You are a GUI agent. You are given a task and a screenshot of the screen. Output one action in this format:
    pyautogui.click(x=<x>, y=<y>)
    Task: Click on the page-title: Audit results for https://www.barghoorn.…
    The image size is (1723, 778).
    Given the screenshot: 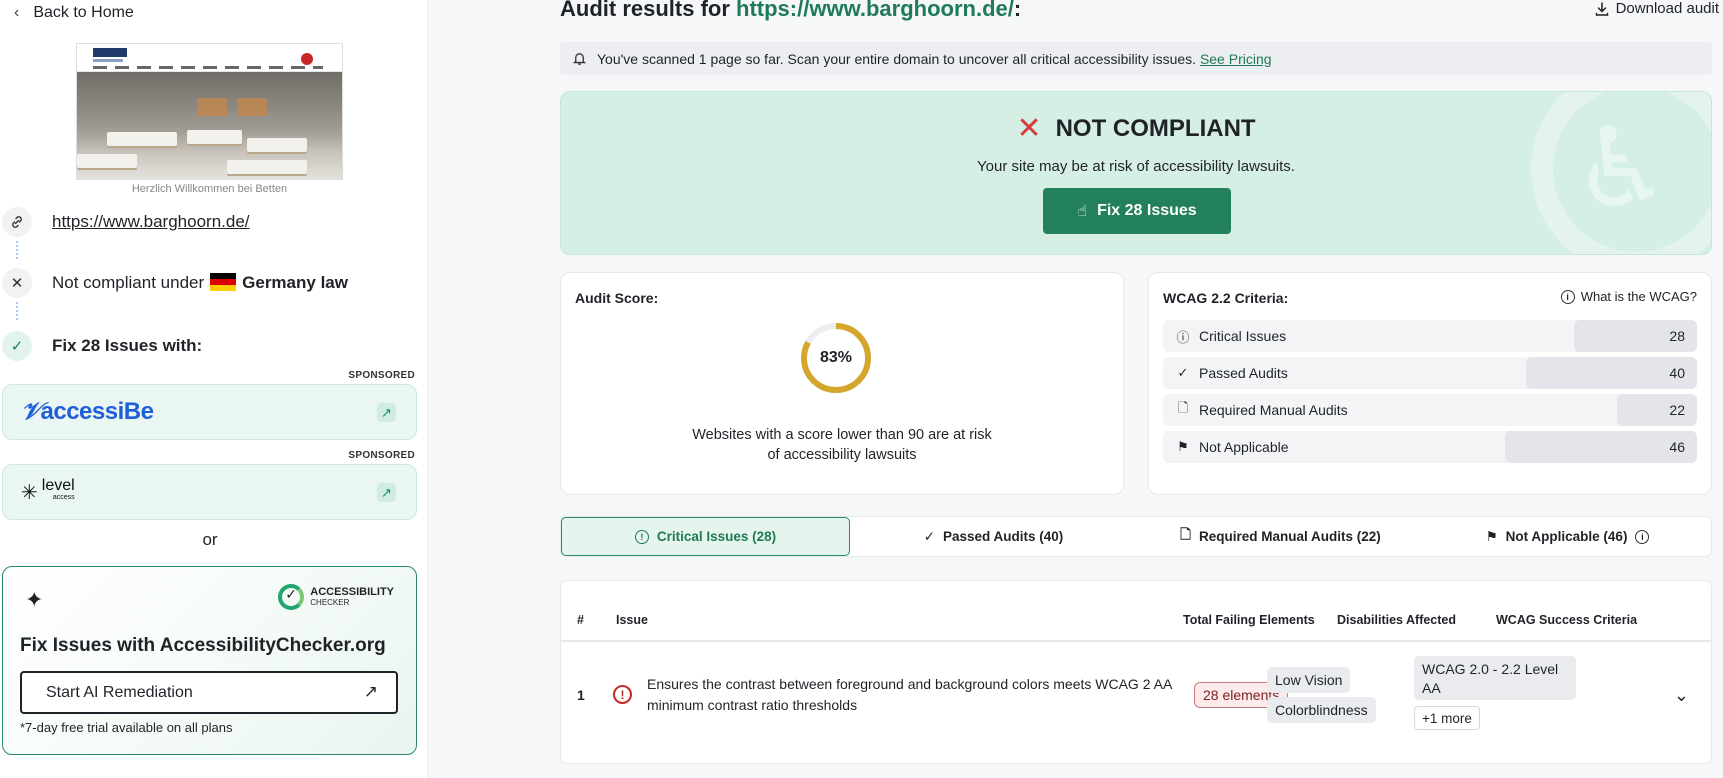 What is the action you would take?
    pyautogui.click(x=790, y=11)
    